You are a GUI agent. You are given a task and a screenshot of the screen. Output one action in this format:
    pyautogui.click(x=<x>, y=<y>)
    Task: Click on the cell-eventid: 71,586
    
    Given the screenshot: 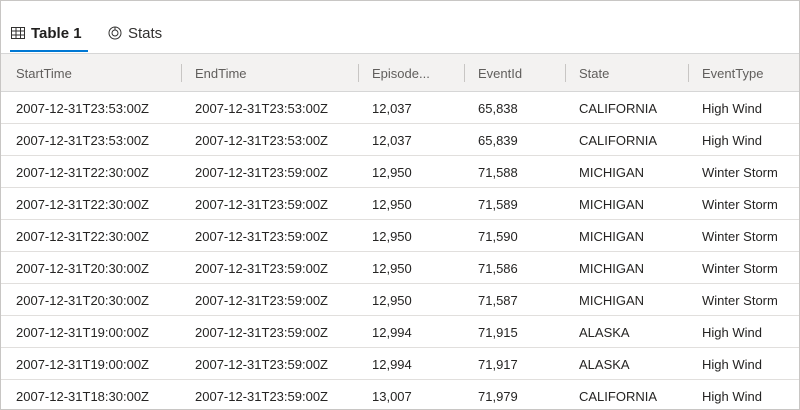 What is the action you would take?
    pyautogui.click(x=498, y=268)
    